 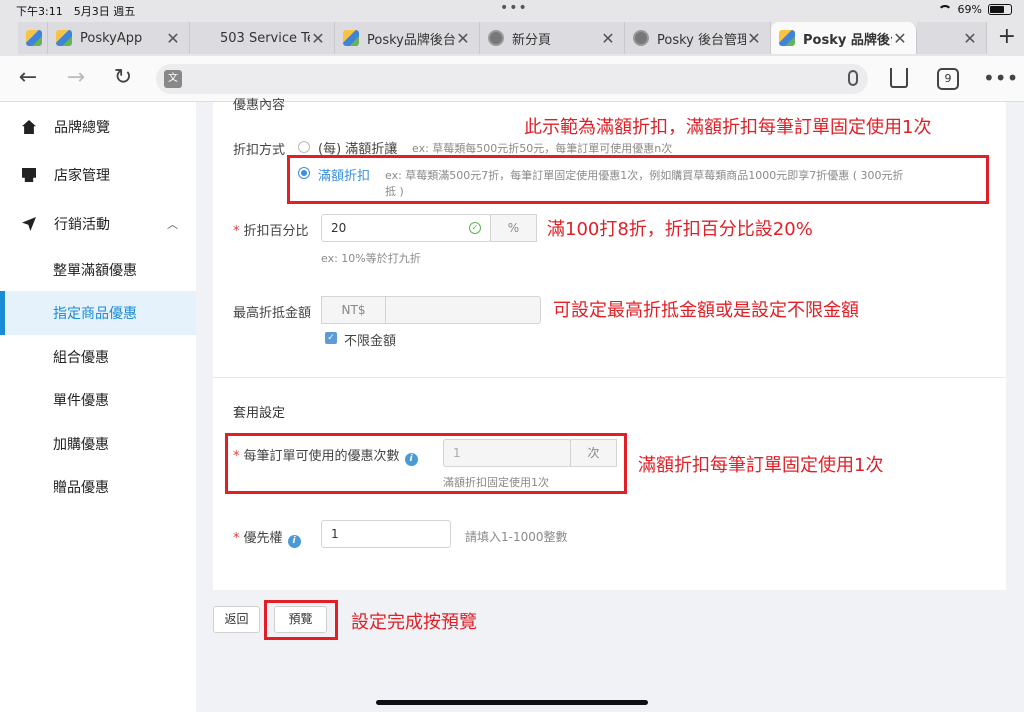 I want to click on sidebar-item-label: 店家管理, so click(x=82, y=176).